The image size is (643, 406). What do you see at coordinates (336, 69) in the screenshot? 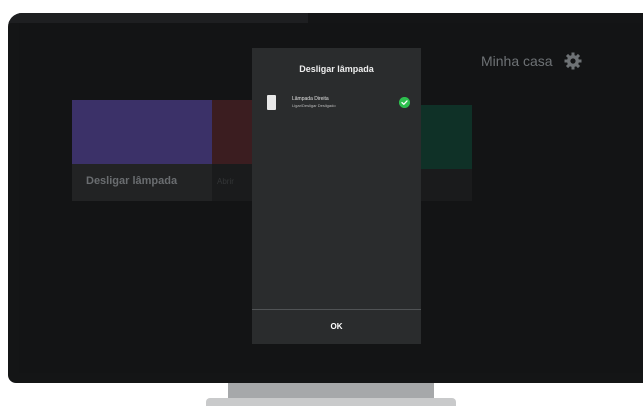
I see `dialog-title: Desligar lâmpada` at bounding box center [336, 69].